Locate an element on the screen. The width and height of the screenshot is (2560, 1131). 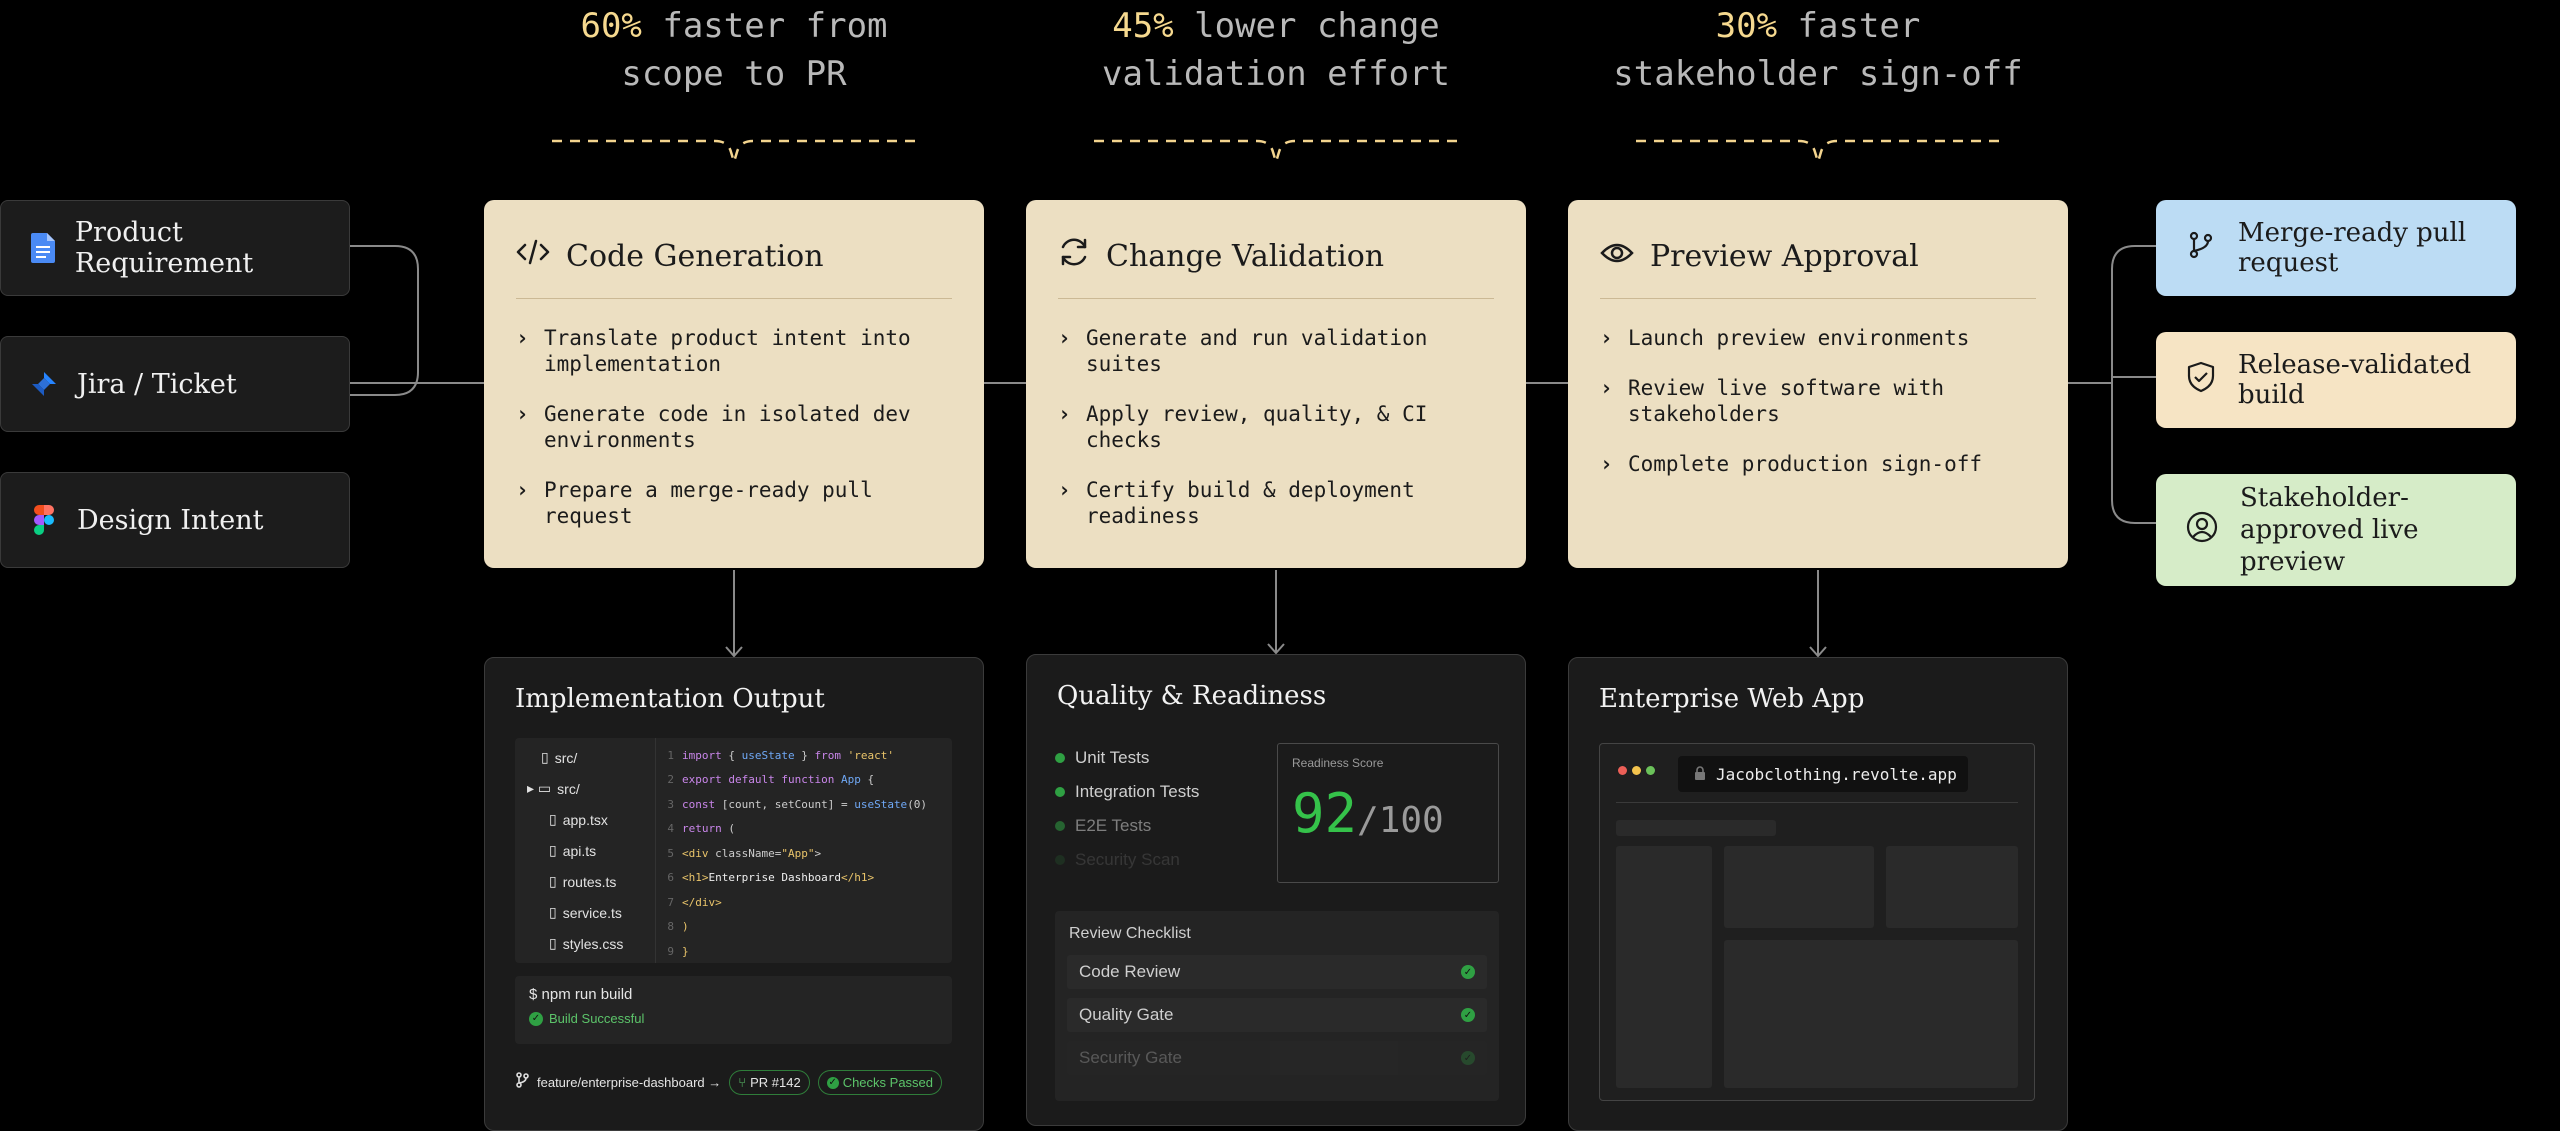
checks-badge: ✓ Checks Passed is located at coordinates (880, 1082).